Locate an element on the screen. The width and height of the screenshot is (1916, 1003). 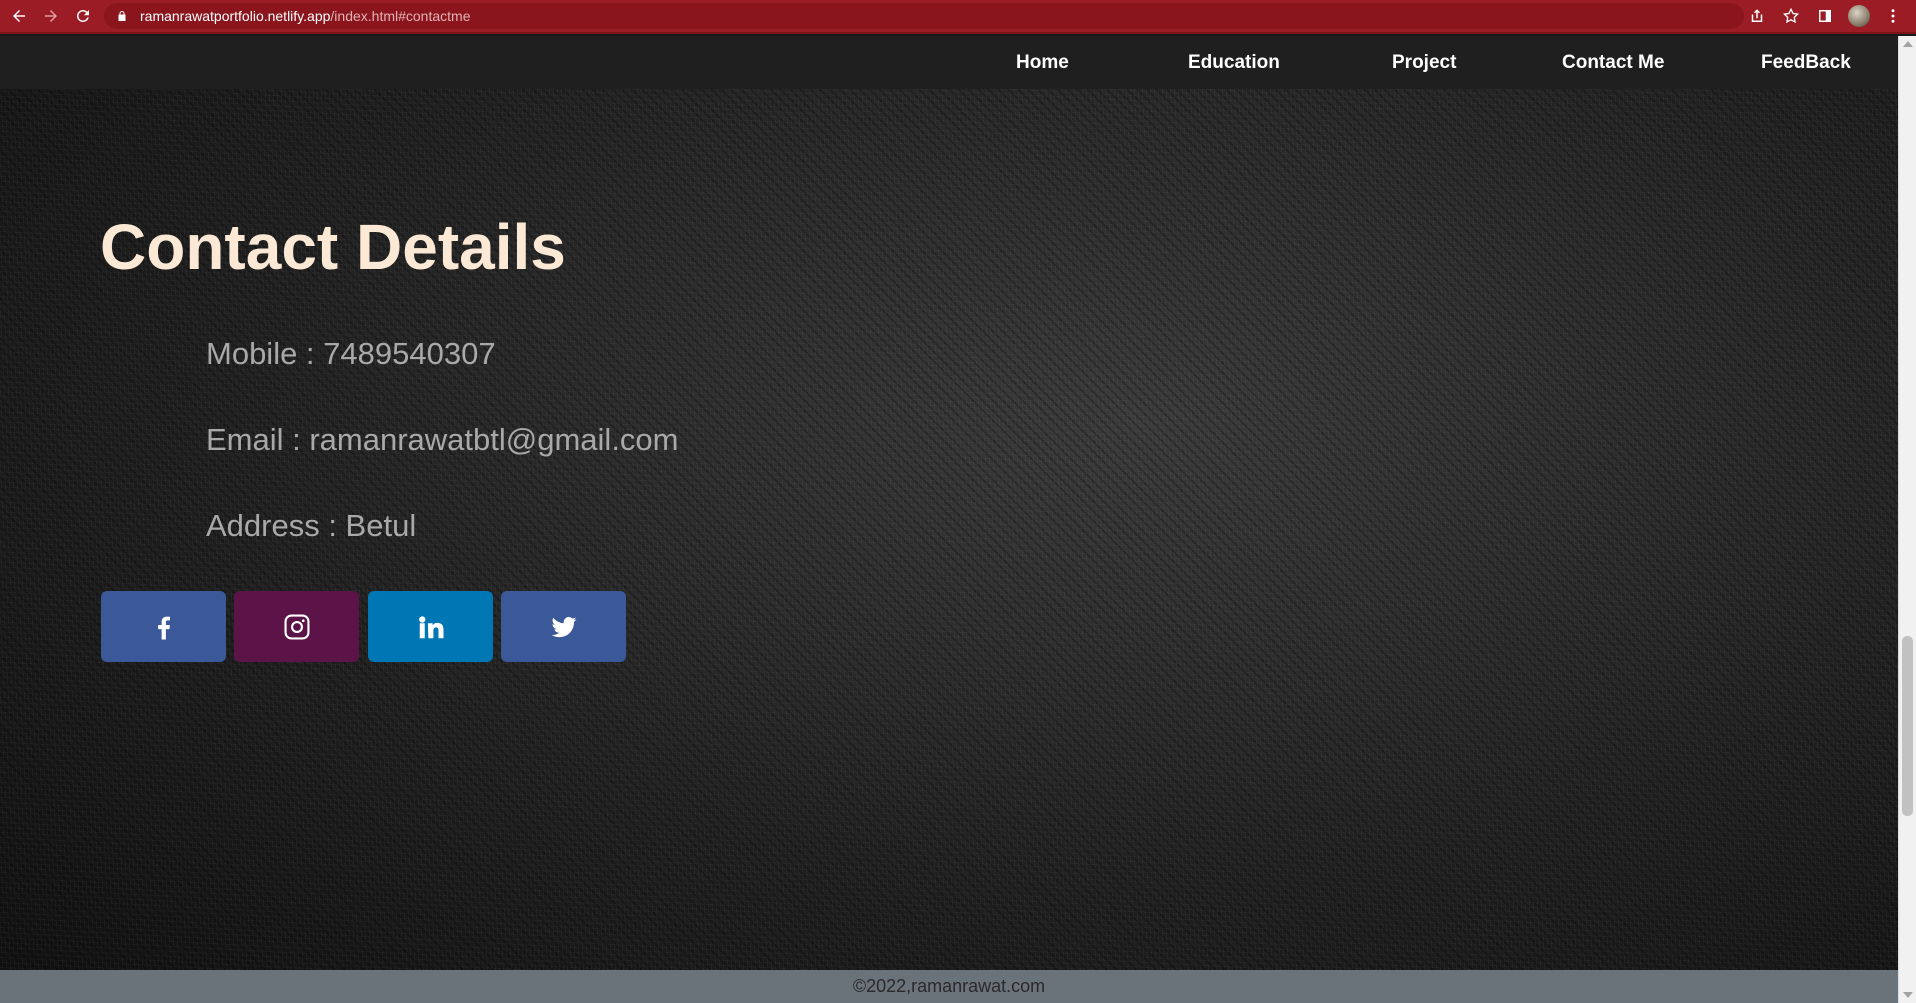
instagram-button is located at coordinates (296, 626).